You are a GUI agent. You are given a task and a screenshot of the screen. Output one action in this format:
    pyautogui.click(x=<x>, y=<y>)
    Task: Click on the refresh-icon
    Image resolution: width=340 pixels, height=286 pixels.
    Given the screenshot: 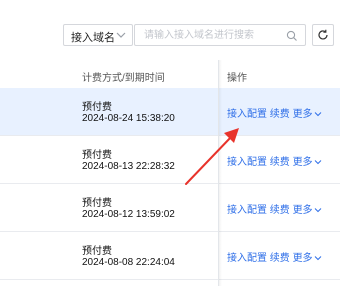 What is the action you would take?
    pyautogui.click(x=323, y=34)
    